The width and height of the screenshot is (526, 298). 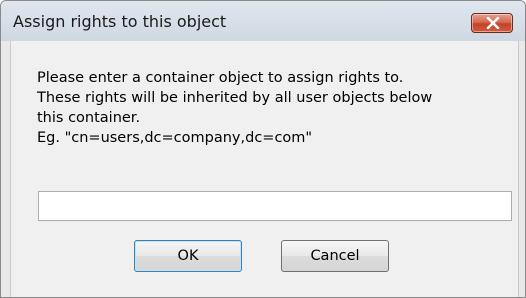 I want to click on container-object-input, so click(x=275, y=206).